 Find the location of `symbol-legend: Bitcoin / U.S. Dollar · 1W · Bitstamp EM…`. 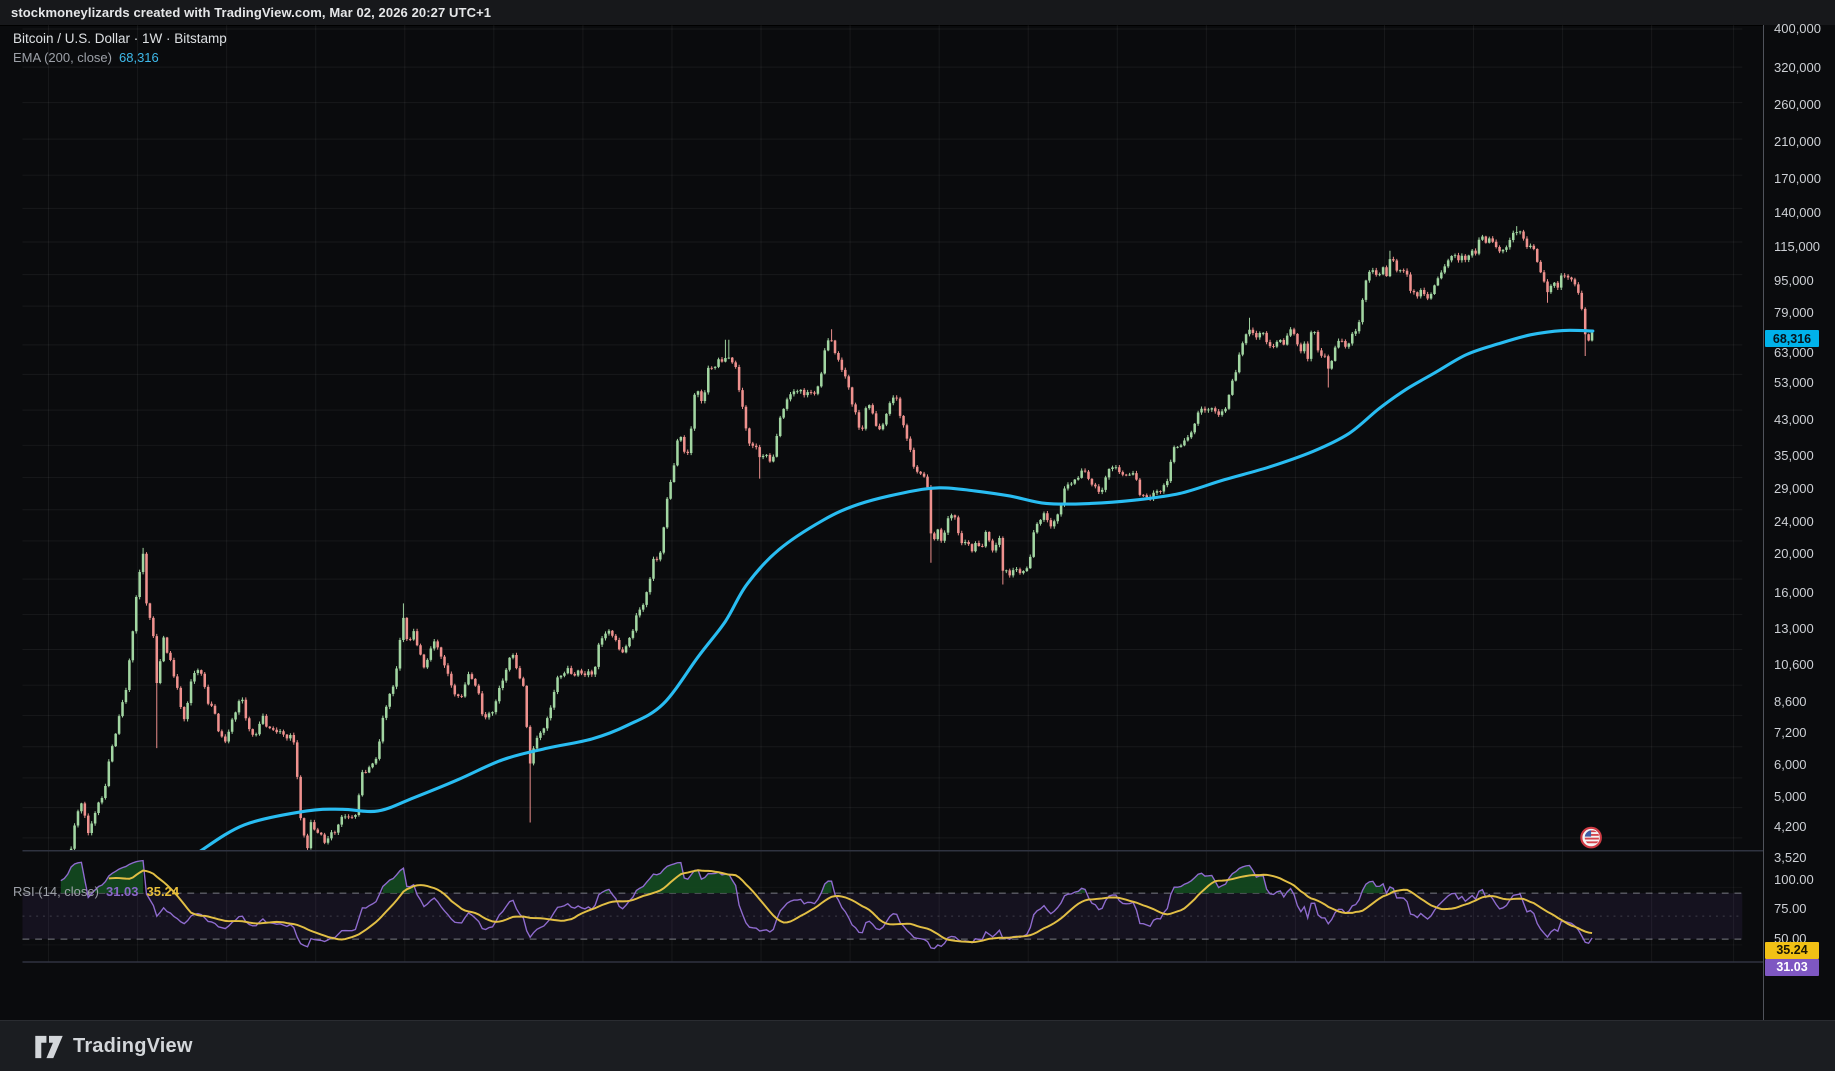

symbol-legend: Bitcoin / U.S. Dollar · 1W · Bitstamp EM… is located at coordinates (120, 48).